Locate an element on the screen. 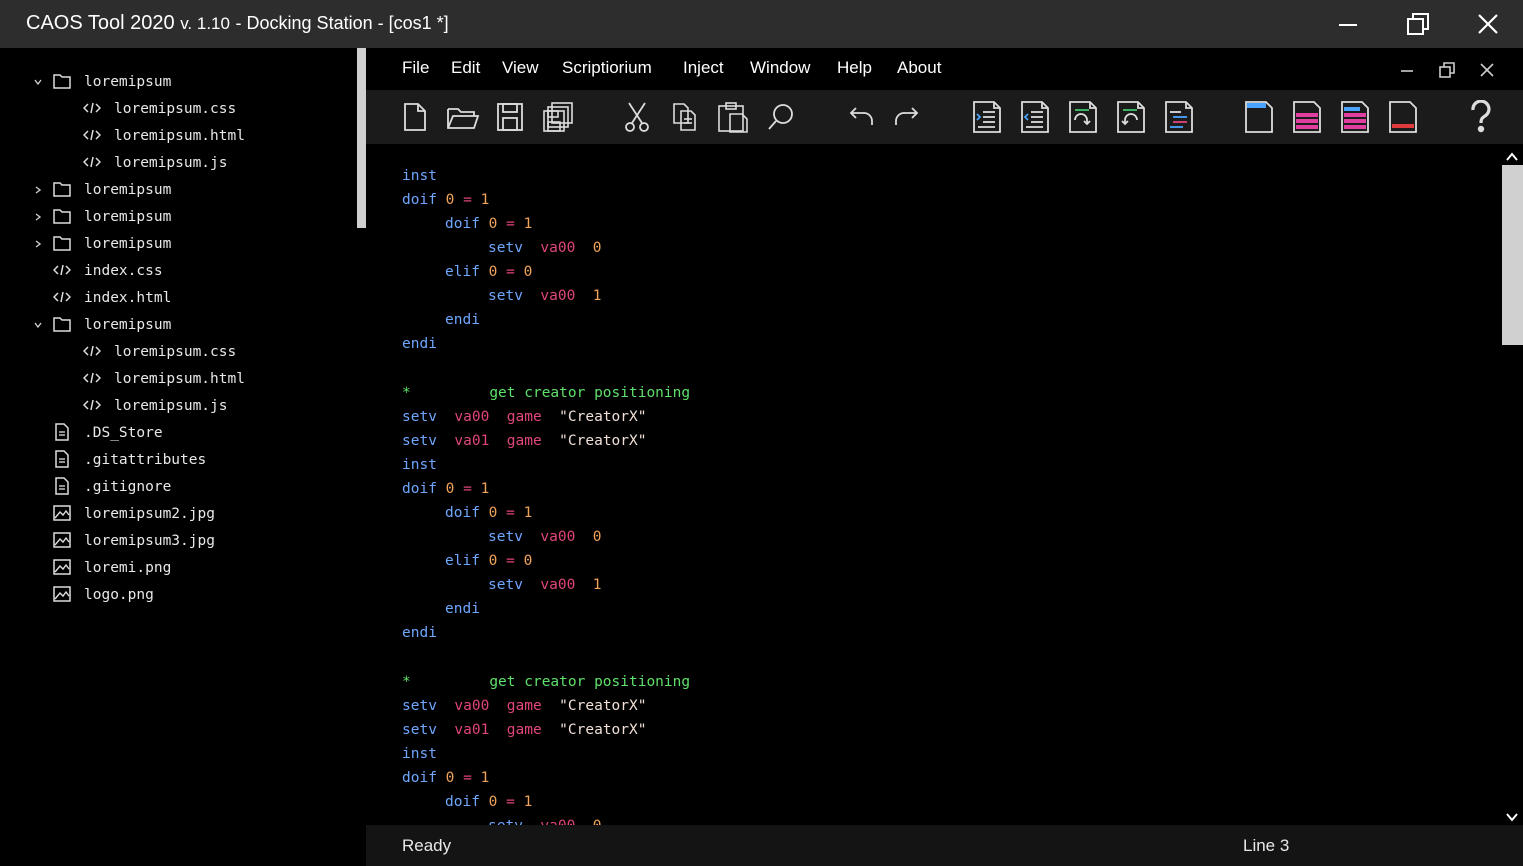 This screenshot has height=866, width=1523. save-all-button is located at coordinates (558, 117).